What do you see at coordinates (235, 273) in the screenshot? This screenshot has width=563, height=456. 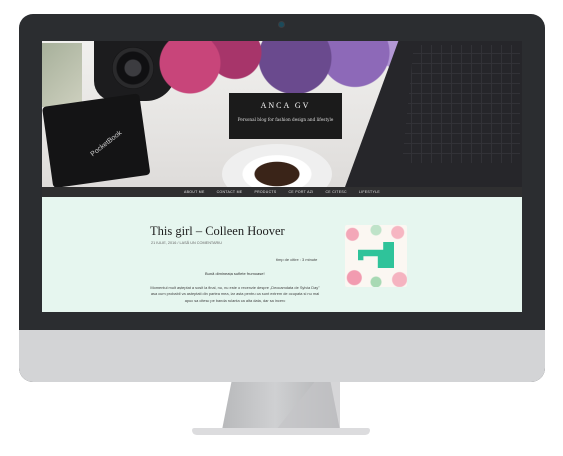 I see `post-greeting: Bună dimineața suflete frumoase!` at bounding box center [235, 273].